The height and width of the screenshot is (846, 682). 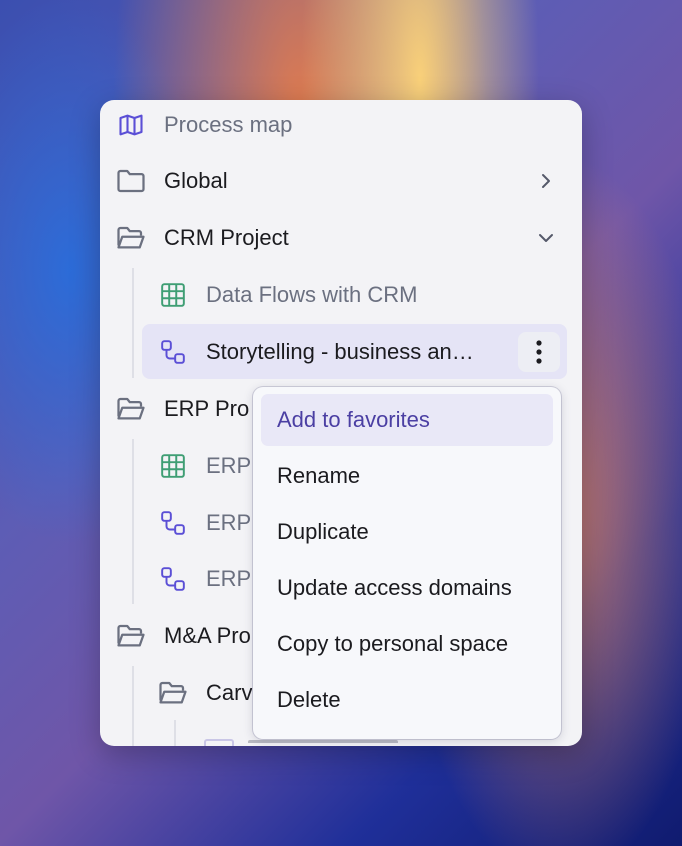 What do you see at coordinates (131, 125) in the screenshot?
I see `map-icon` at bounding box center [131, 125].